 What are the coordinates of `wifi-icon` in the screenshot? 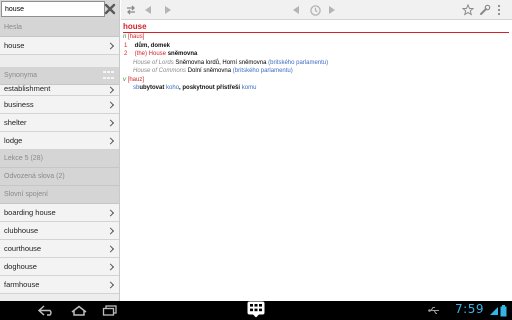 It's located at (494, 311).